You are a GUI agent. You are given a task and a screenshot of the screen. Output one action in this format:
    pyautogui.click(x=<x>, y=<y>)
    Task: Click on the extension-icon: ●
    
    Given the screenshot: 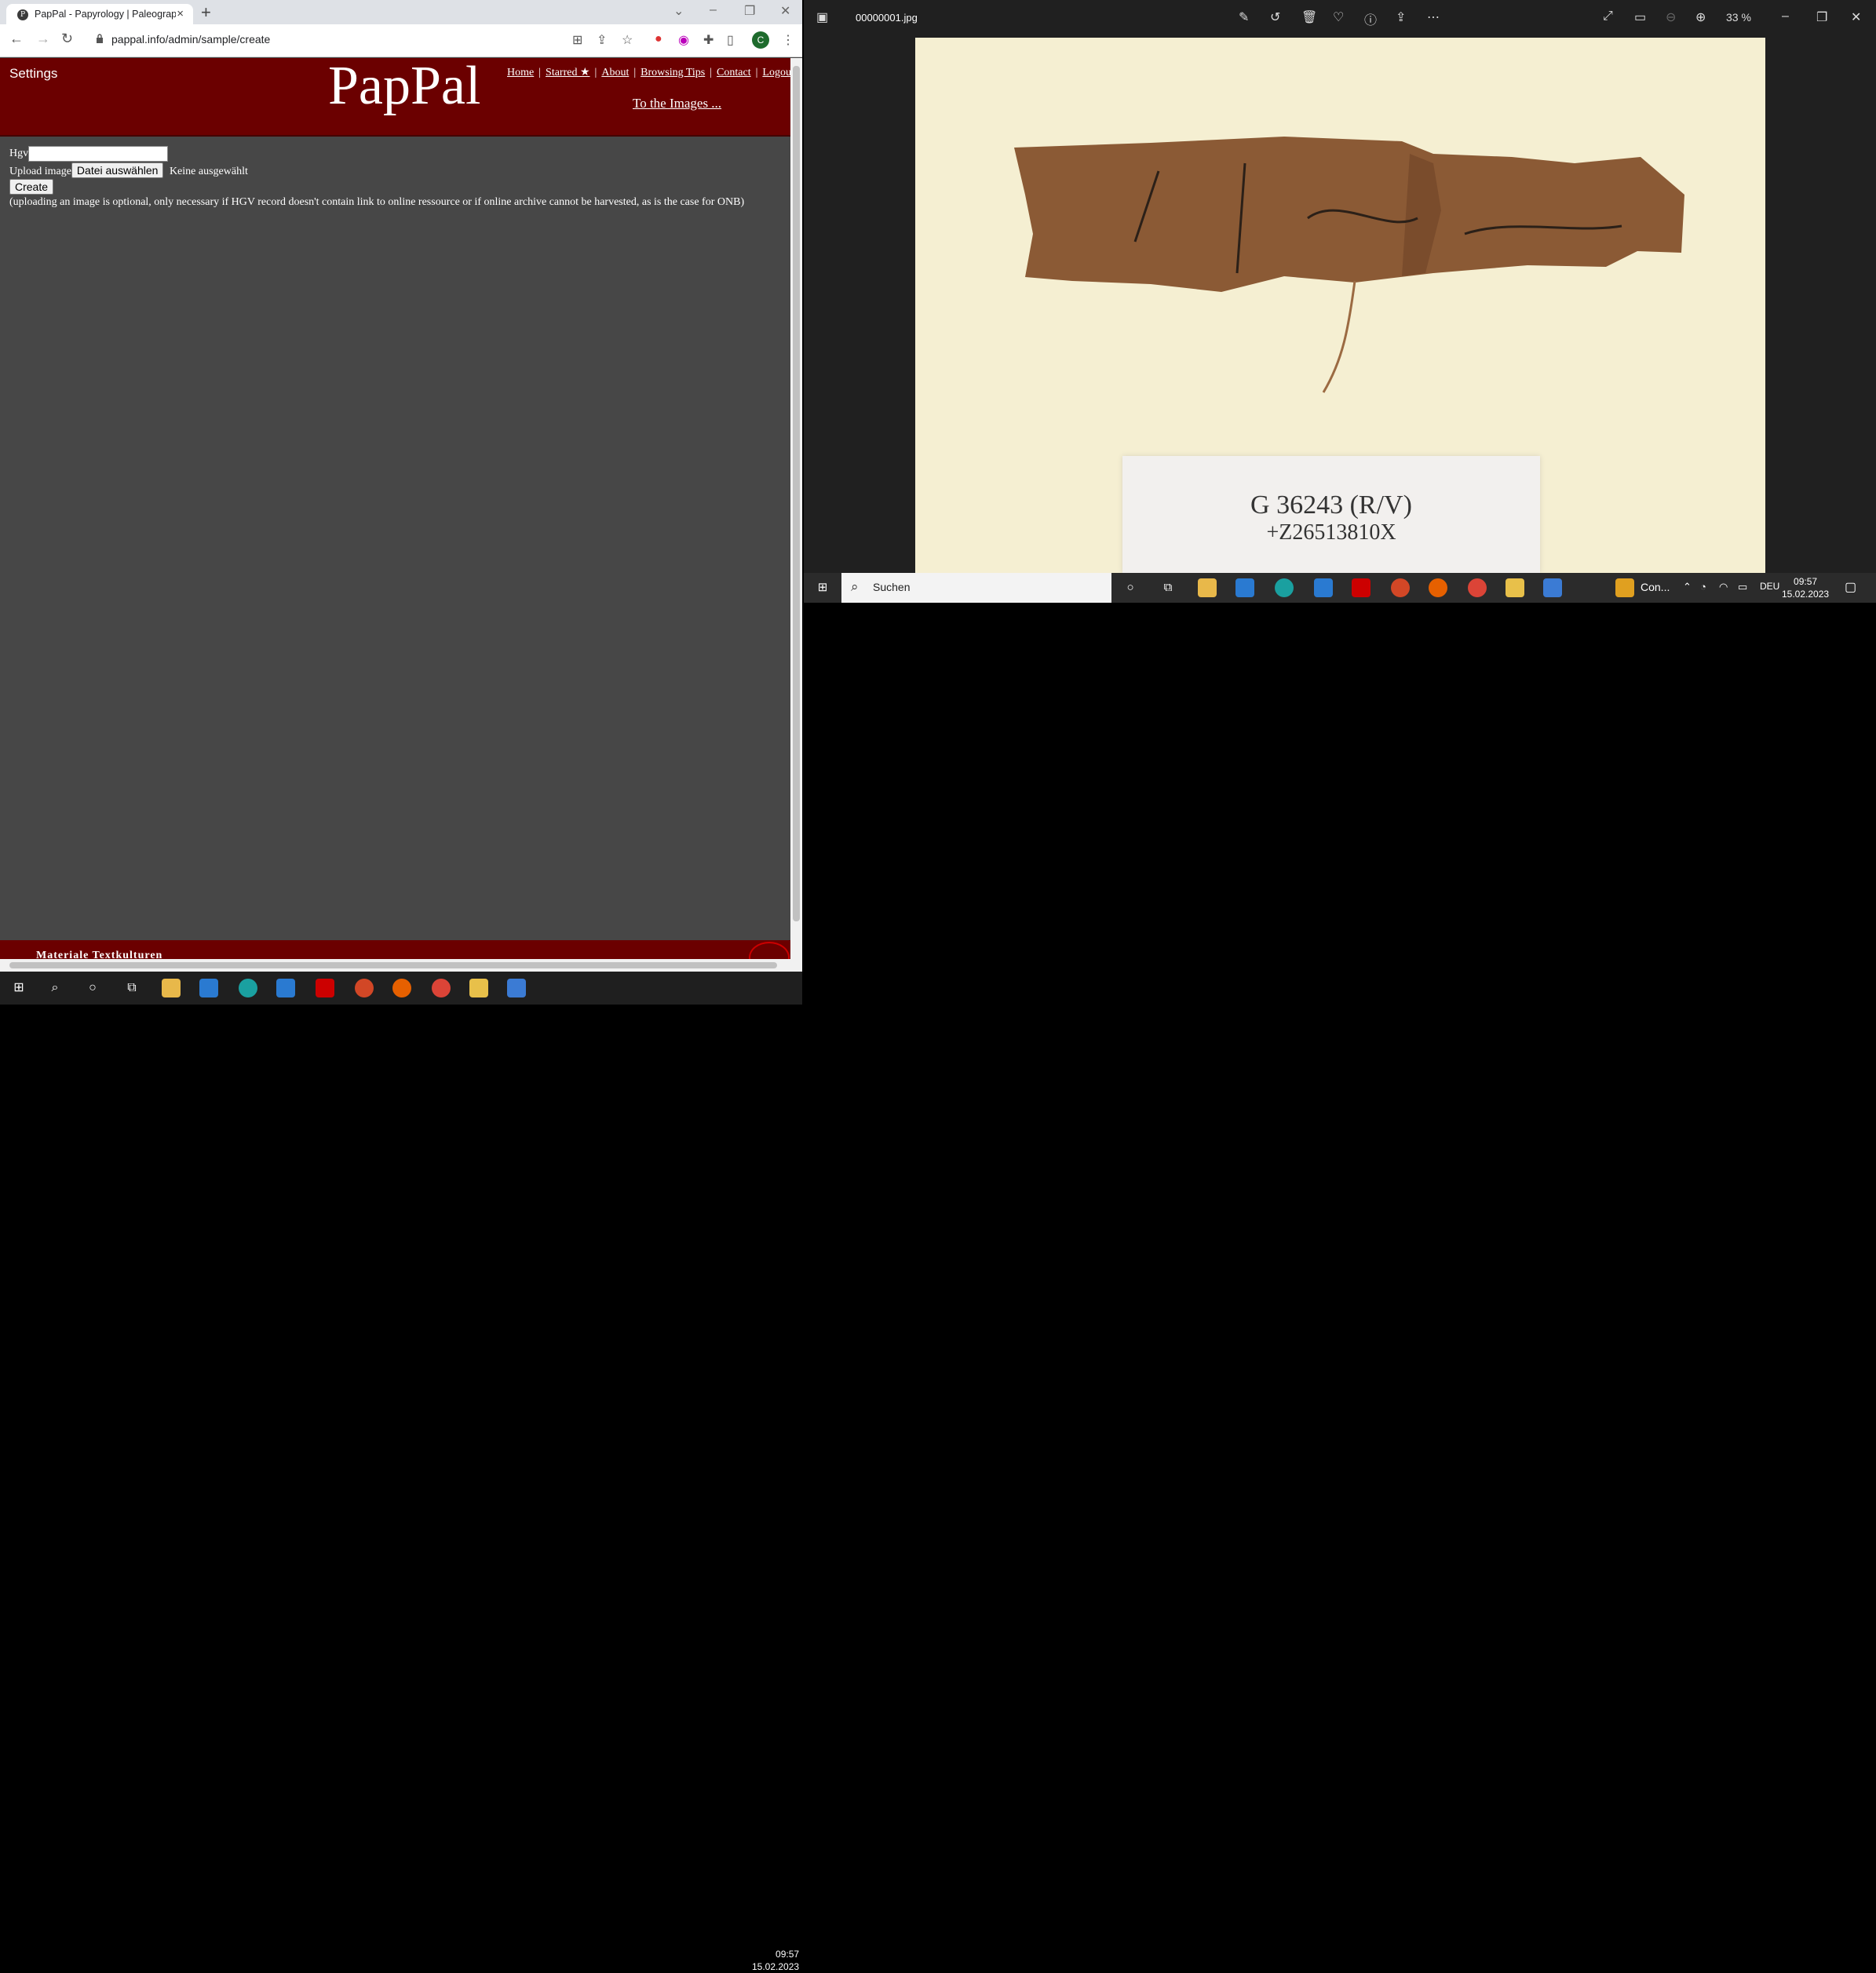 What is the action you would take?
    pyautogui.click(x=658, y=39)
    